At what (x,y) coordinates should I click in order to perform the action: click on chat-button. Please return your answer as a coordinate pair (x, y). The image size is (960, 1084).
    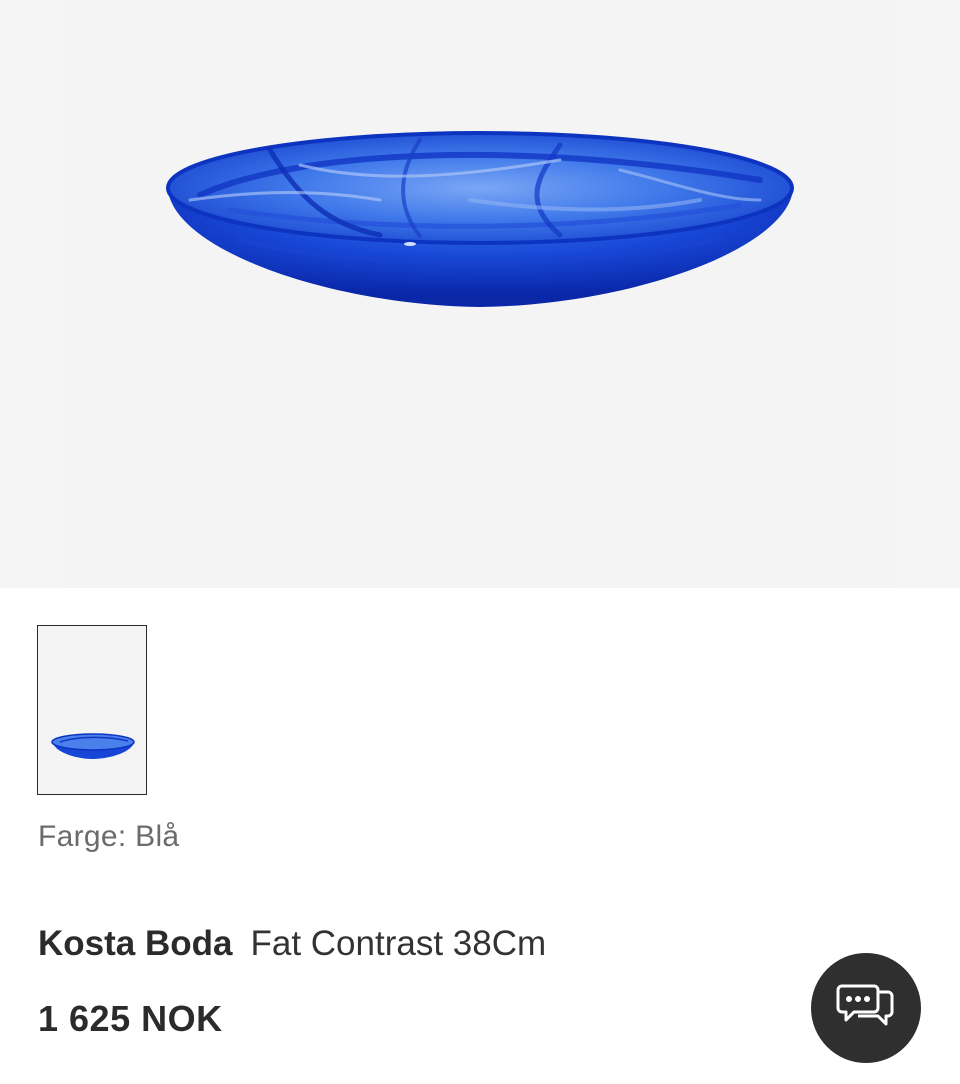
    Looking at the image, I should click on (866, 1008).